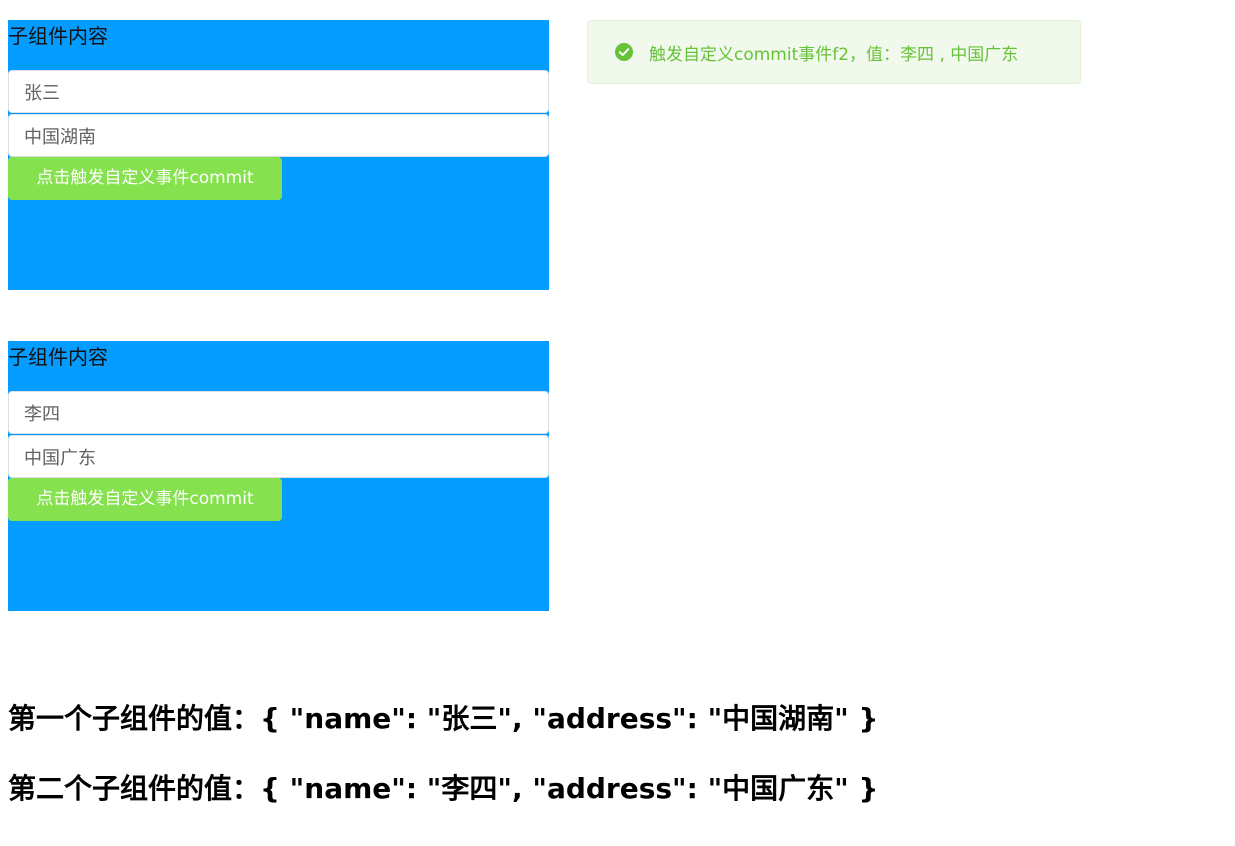  I want to click on toast-message: 触发自定义commit事件f2，值：李四 , 中国广东, so click(834, 54).